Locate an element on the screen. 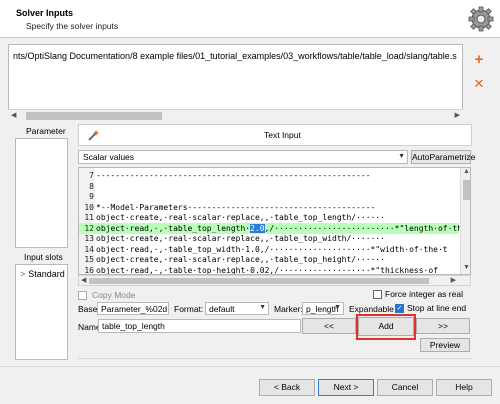  selected-text: 2.0 is located at coordinates (257, 228).